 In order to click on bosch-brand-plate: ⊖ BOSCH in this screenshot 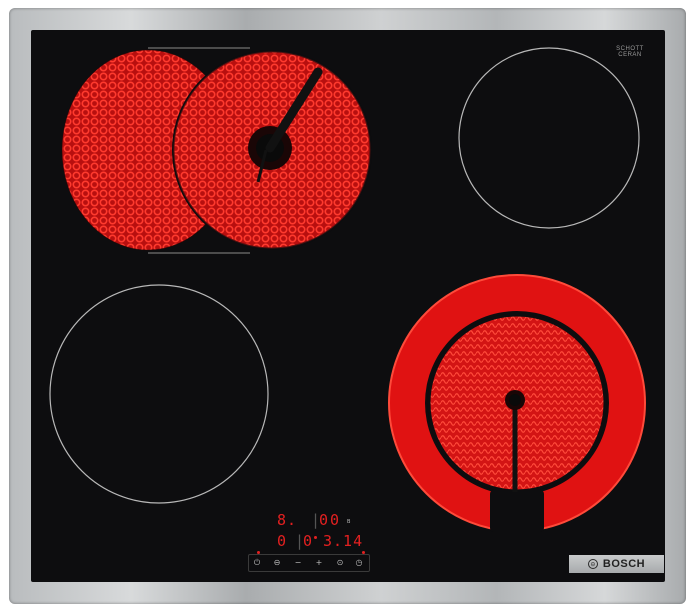, I will do `click(616, 564)`.